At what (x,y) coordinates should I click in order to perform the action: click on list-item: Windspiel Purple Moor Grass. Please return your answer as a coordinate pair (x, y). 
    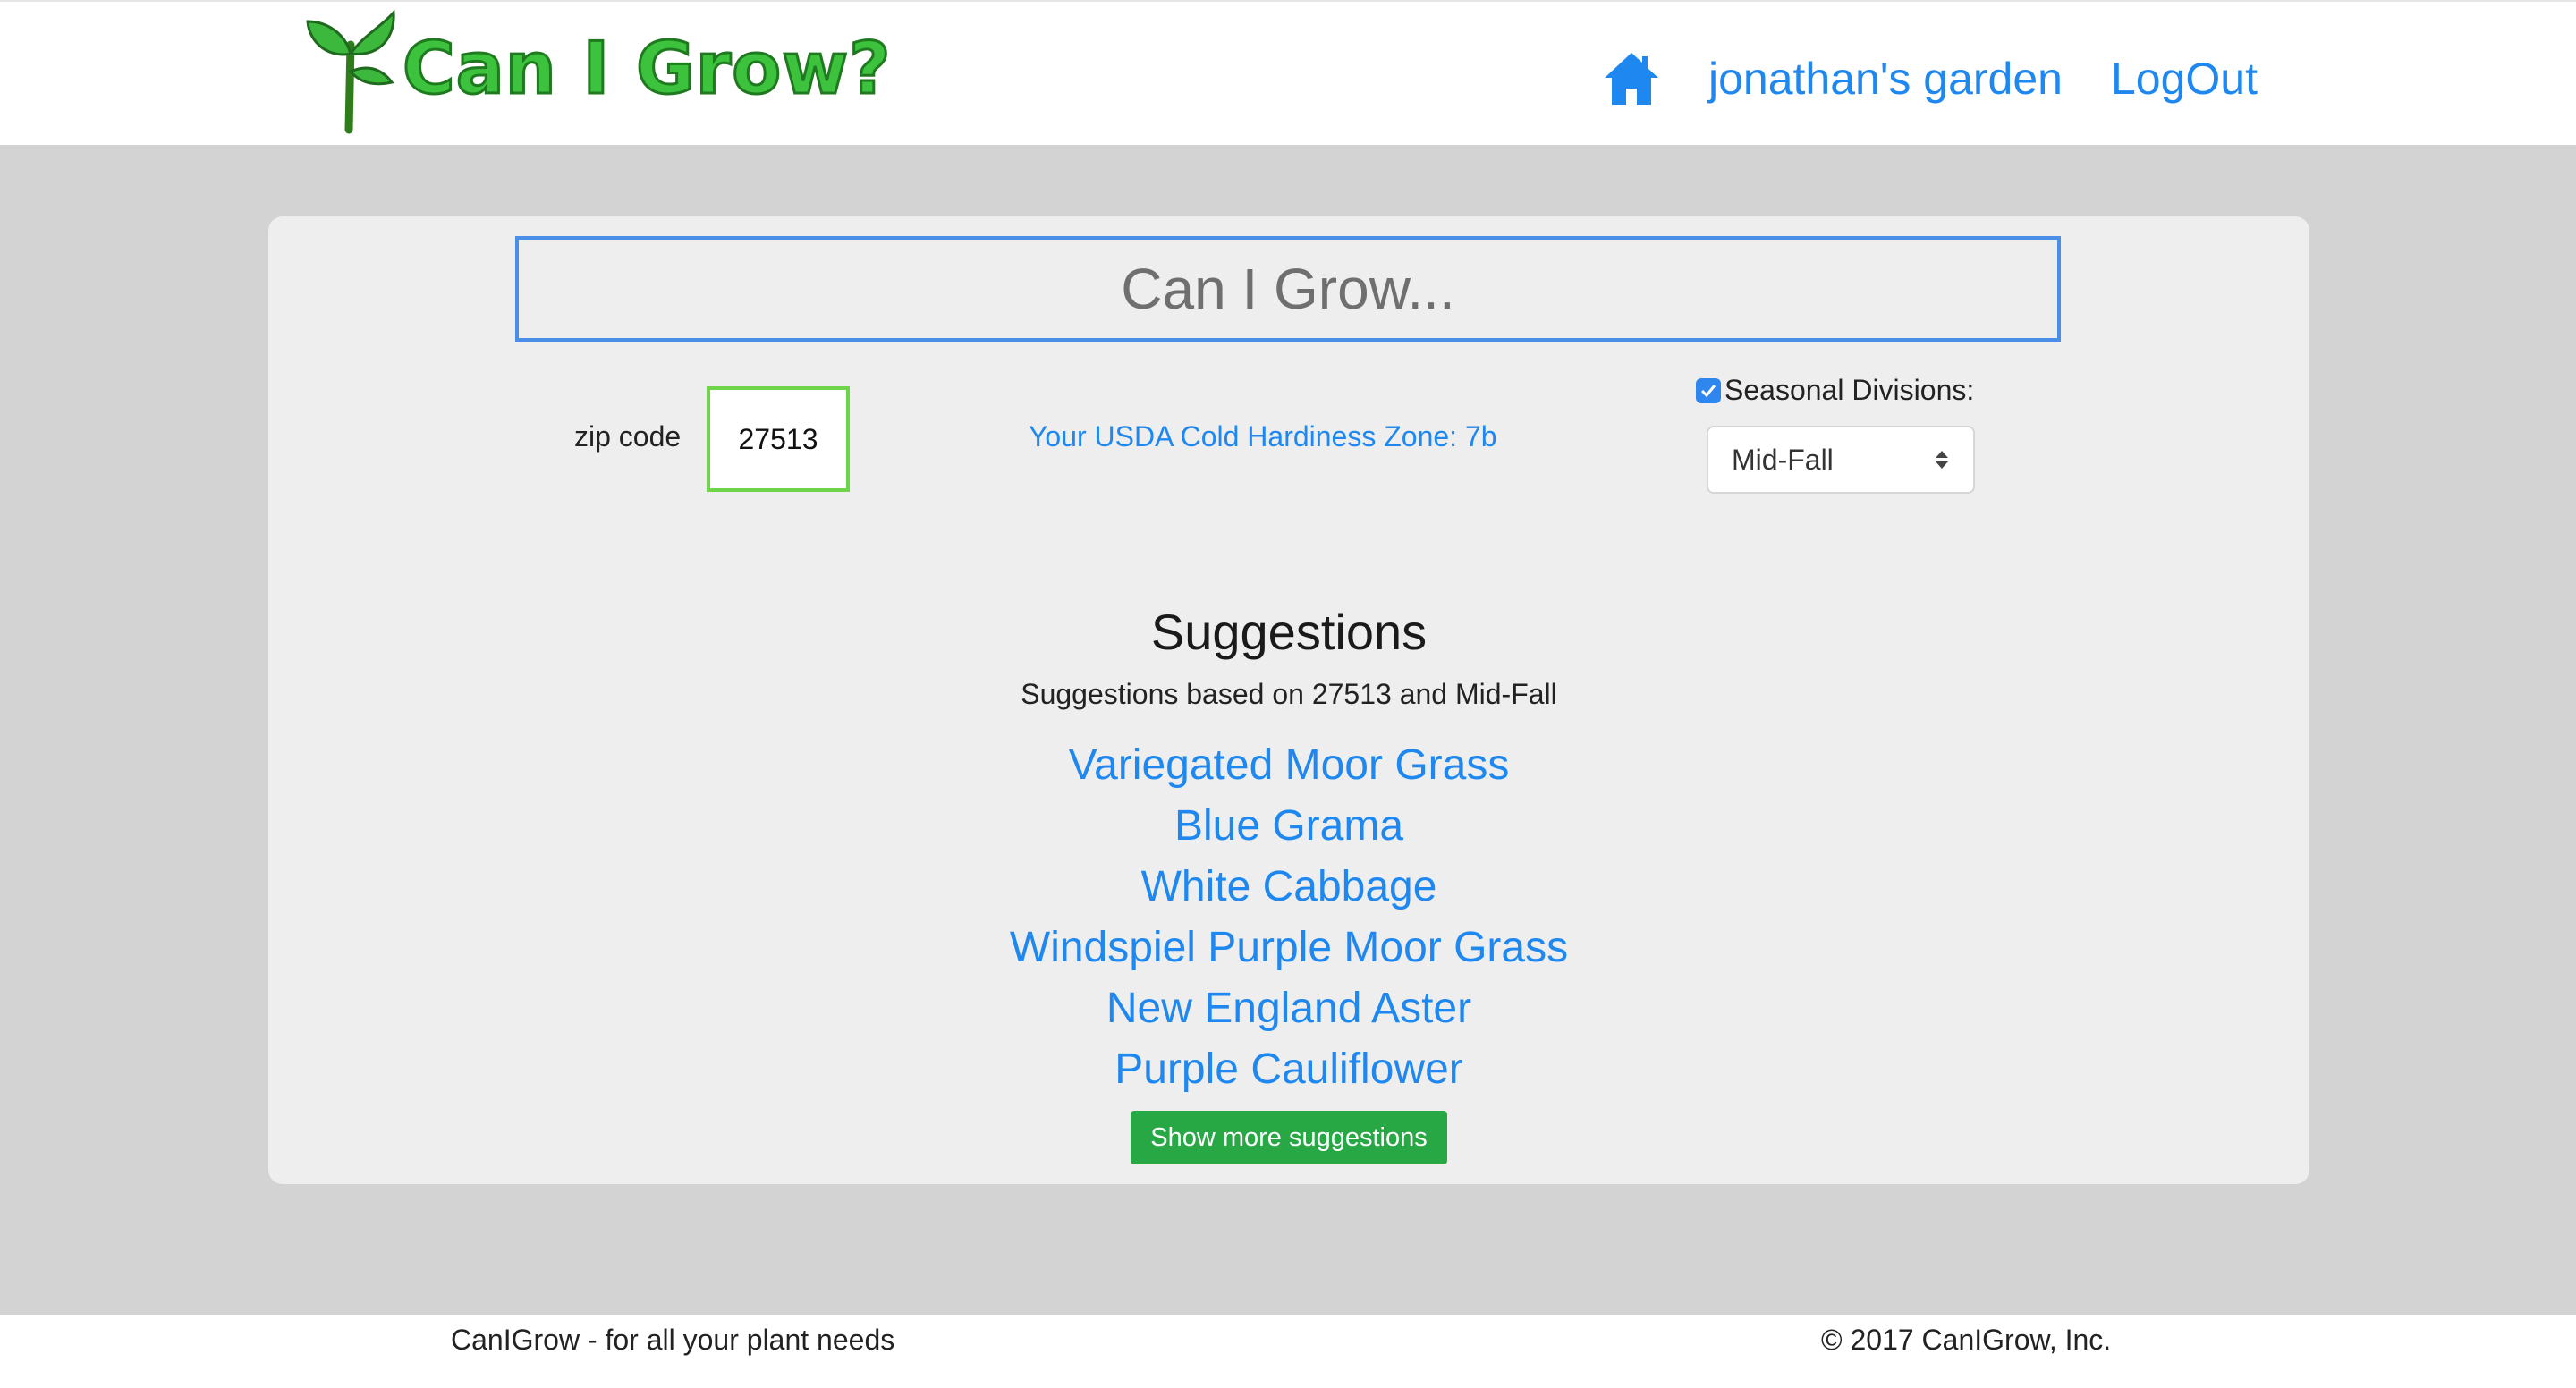
    Looking at the image, I should click on (1288, 948).